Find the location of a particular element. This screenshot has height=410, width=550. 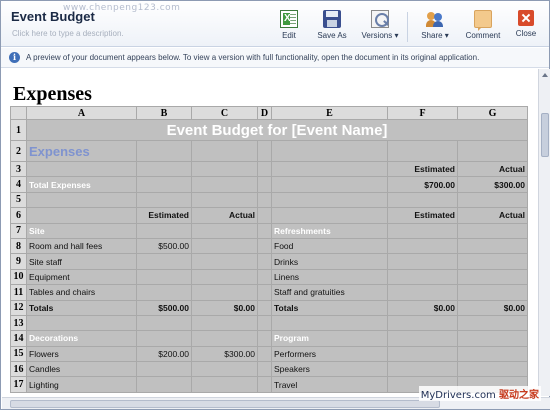

cell: Staff and gratuities is located at coordinates (329, 292).